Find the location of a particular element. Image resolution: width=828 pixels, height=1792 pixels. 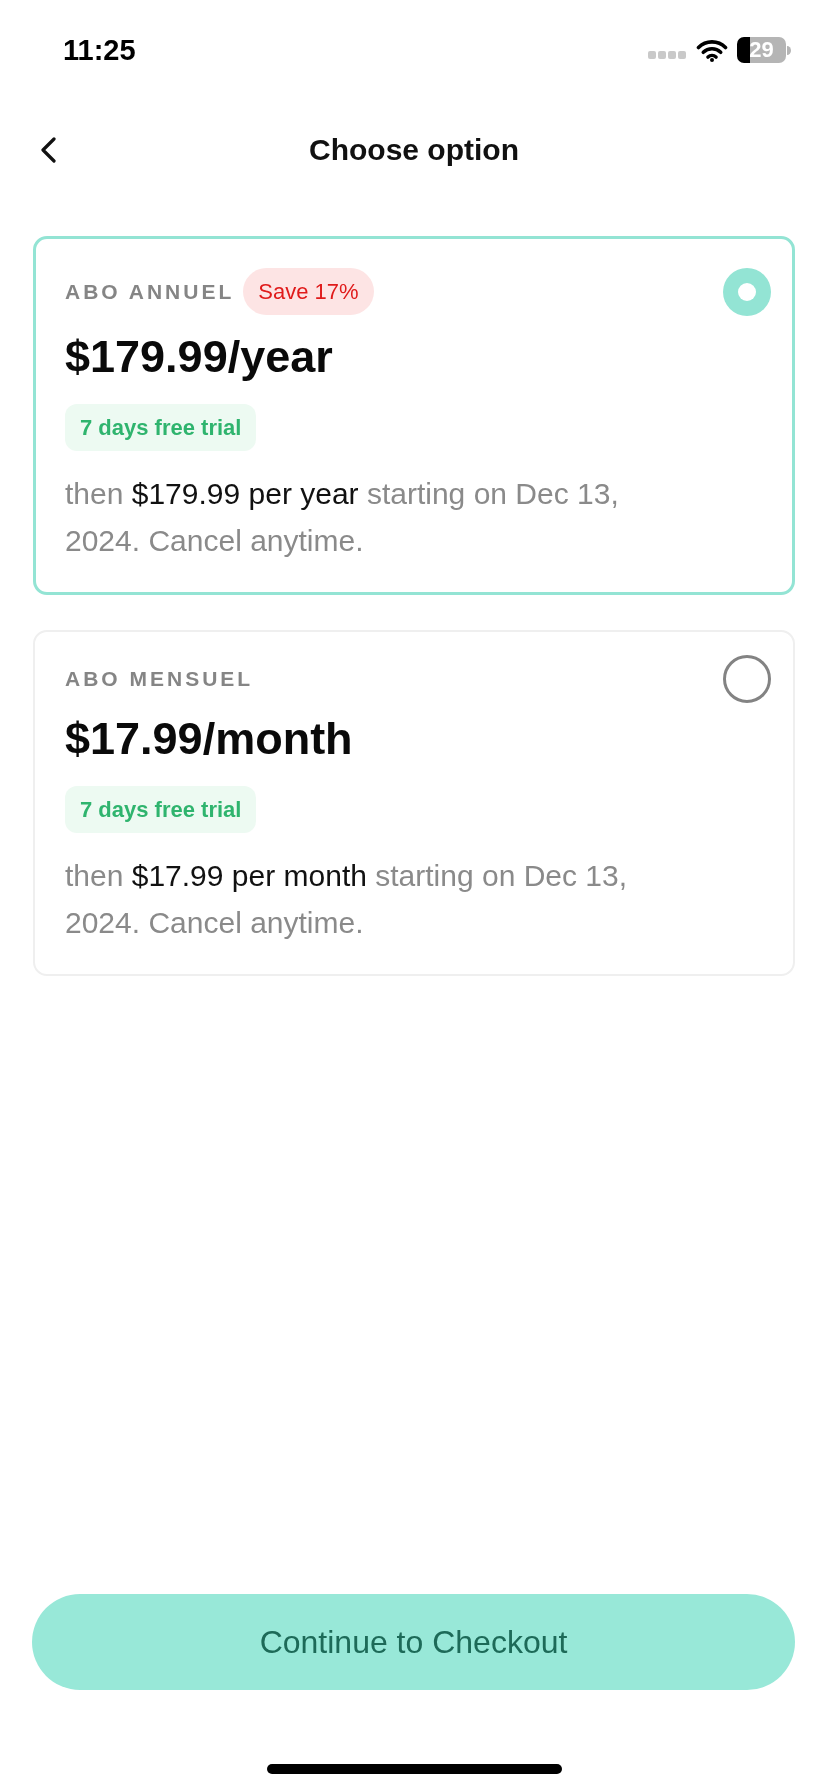

plan-description: then $179.99 per year starting on Dec 13, 2024. Cancel anytime. is located at coordinates (342, 517).